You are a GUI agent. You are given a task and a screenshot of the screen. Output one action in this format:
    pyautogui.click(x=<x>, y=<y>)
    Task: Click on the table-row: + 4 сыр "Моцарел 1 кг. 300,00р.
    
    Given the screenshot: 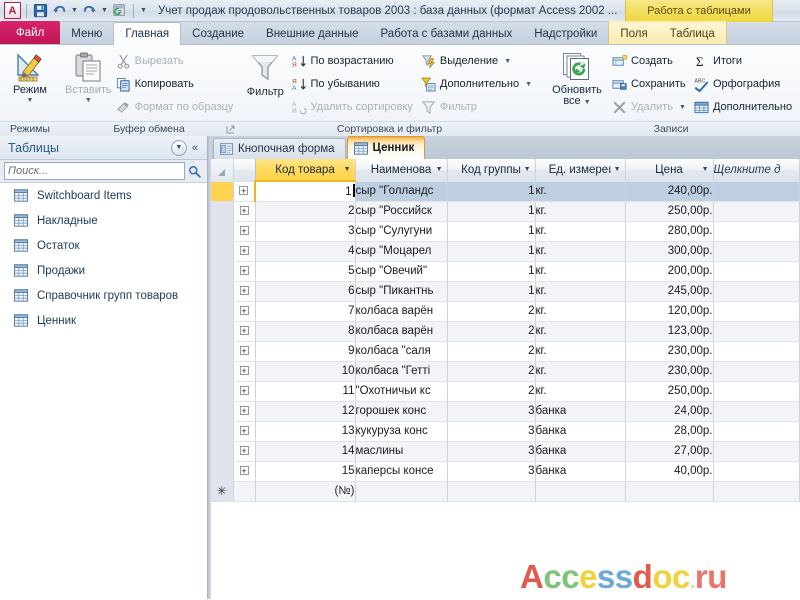 What is the action you would take?
    pyautogui.click(x=505, y=251)
    